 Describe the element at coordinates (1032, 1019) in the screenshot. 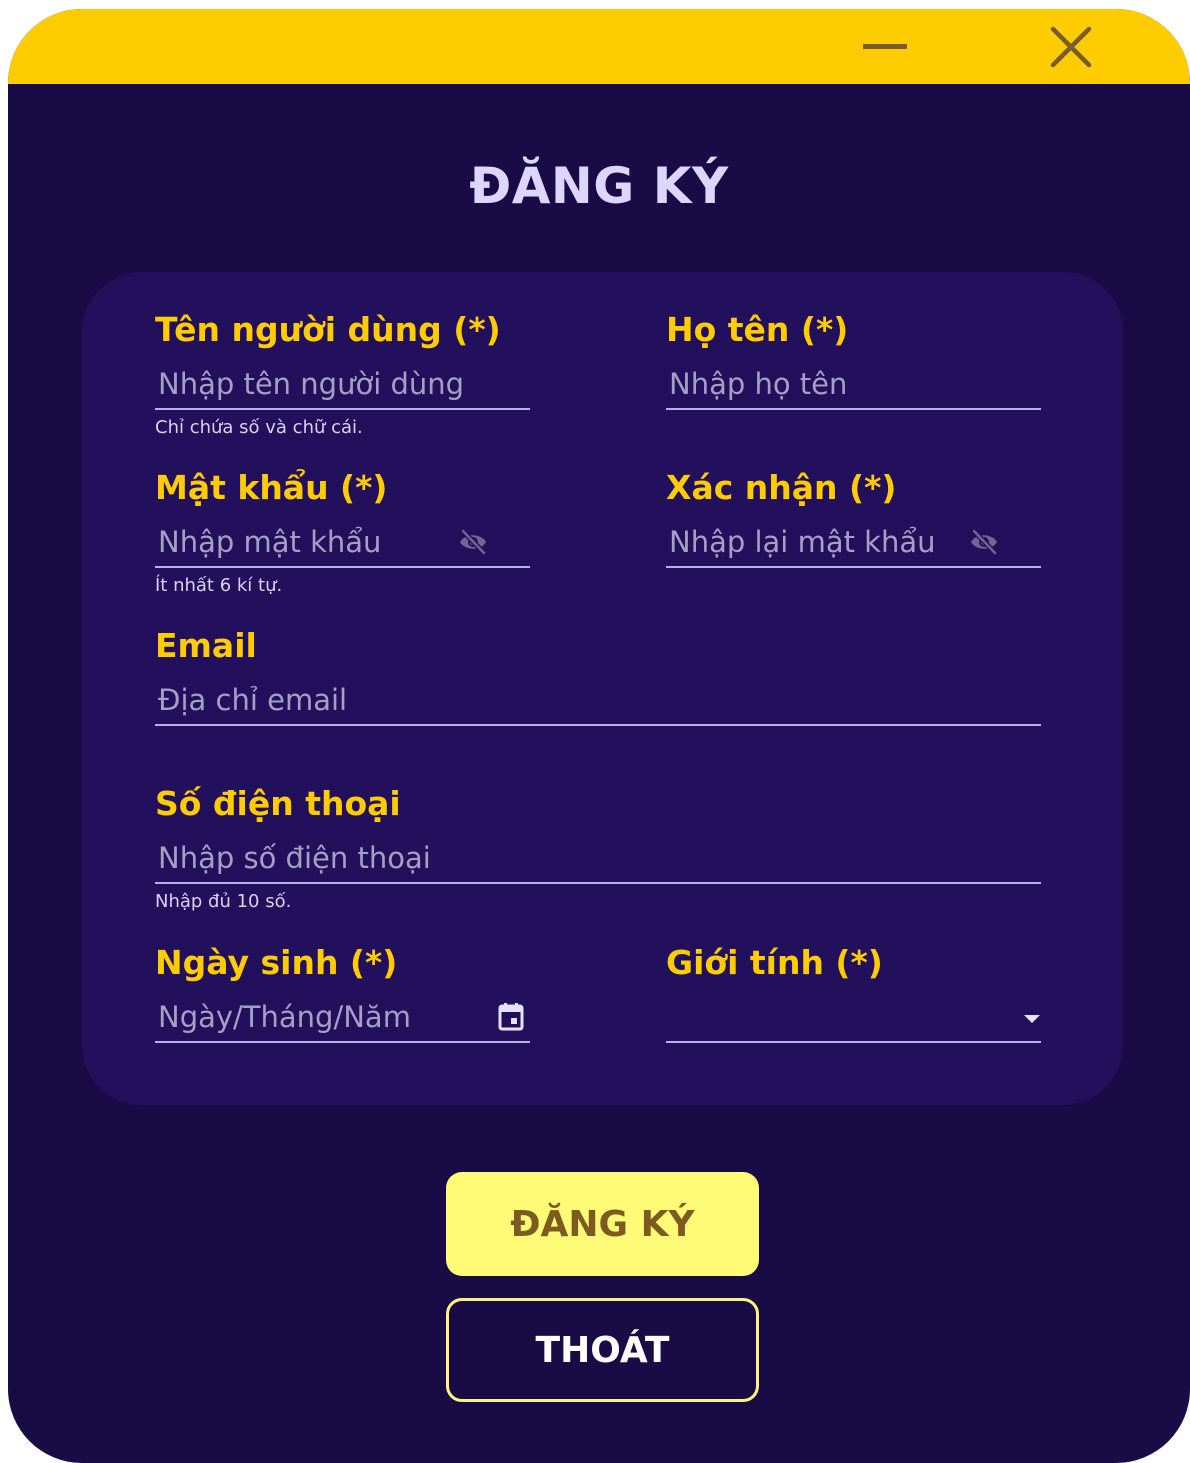

I see `dropdown-arrow-icon` at that location.